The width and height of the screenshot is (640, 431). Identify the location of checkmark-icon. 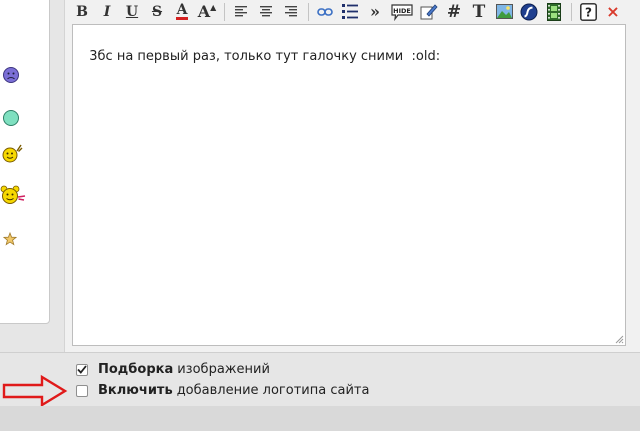
(82, 369).